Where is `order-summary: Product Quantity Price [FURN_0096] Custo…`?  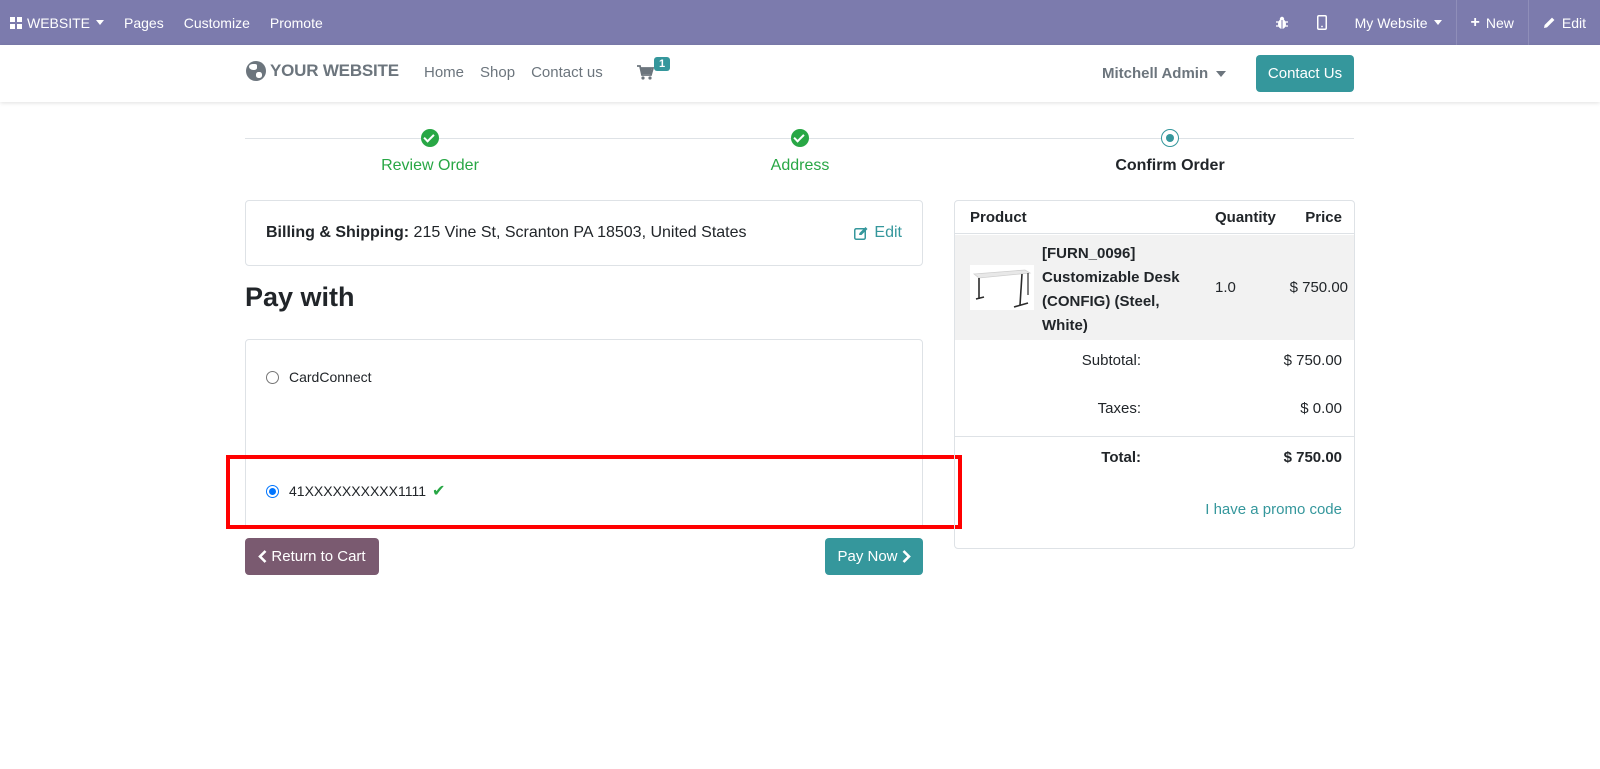
order-summary: Product Quantity Price [FURN_0096] Custo… is located at coordinates (1154, 374).